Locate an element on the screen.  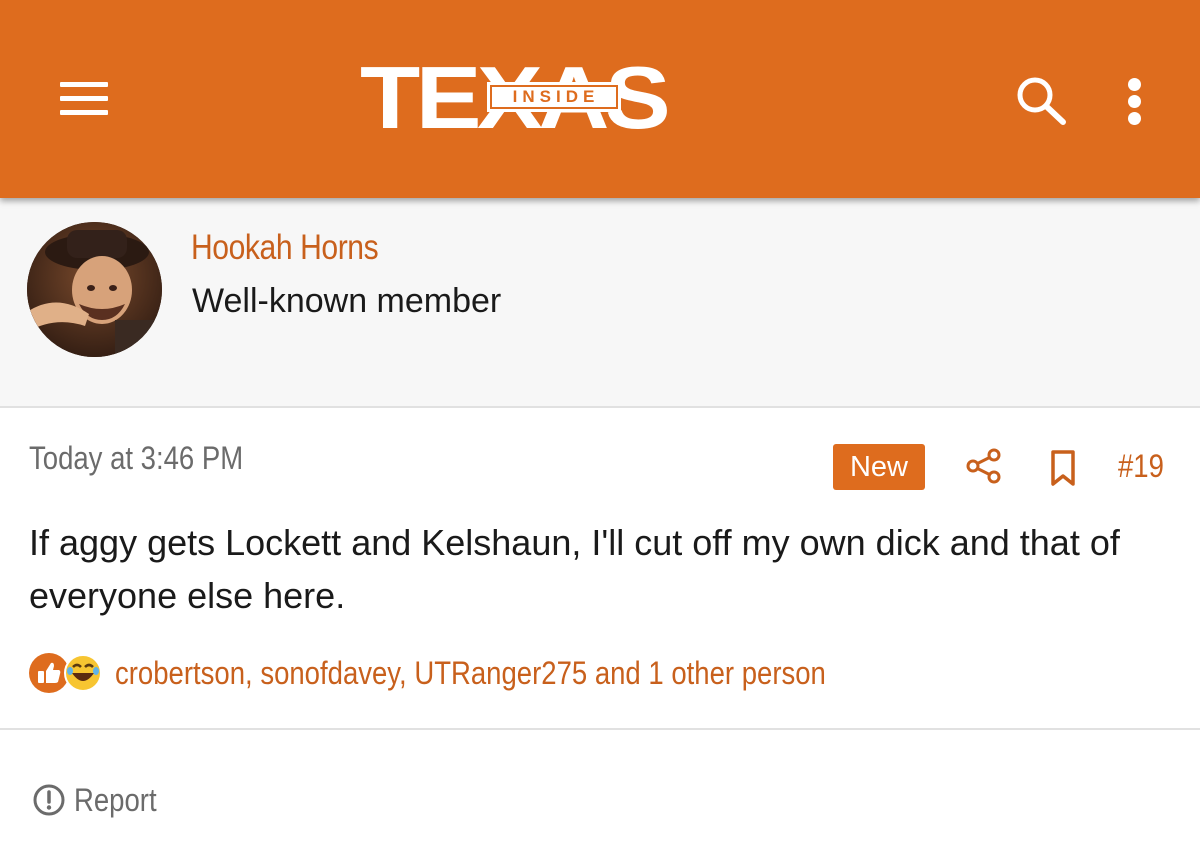
bookmark-button is located at coordinates (1063, 468).